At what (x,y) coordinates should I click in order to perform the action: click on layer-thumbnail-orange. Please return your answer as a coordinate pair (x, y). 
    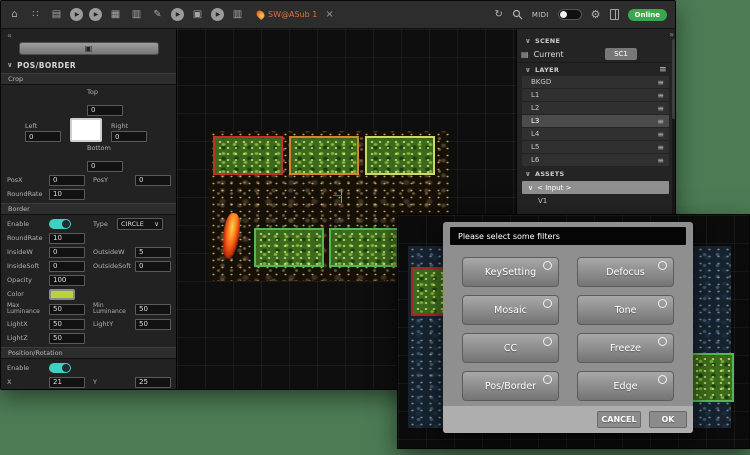
    Looking at the image, I should click on (324, 155).